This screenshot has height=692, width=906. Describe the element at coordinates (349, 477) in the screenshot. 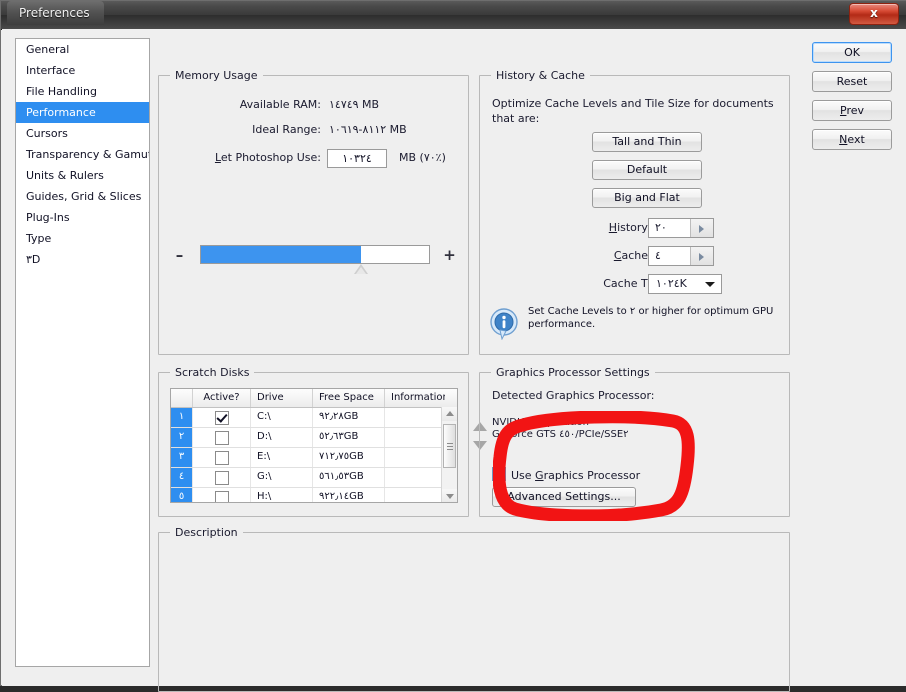

I see `row-free-space: ٥٦١٫٥٣GB` at that location.